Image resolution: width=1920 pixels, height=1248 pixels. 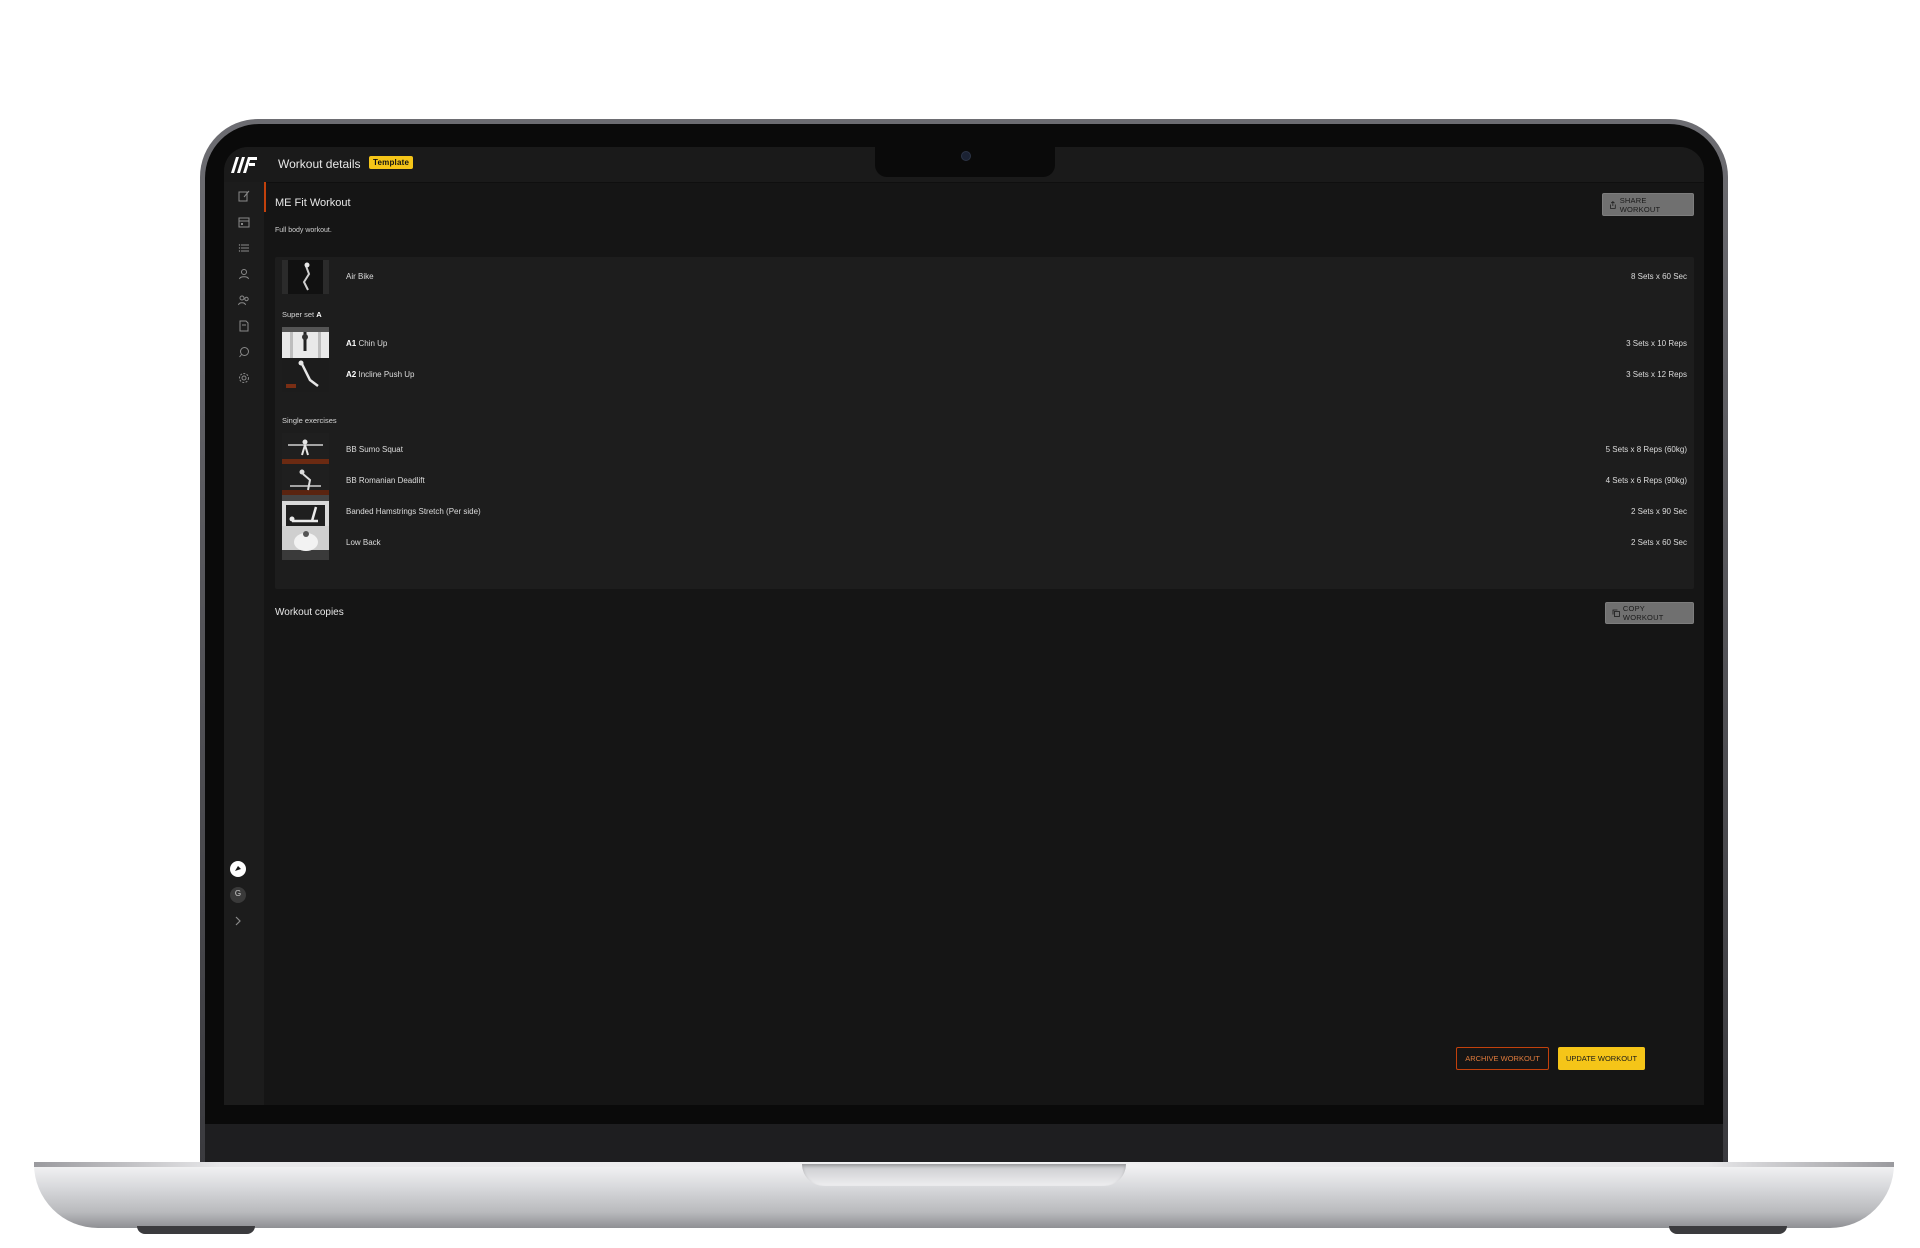 I want to click on camera-icon, so click(x=966, y=156).